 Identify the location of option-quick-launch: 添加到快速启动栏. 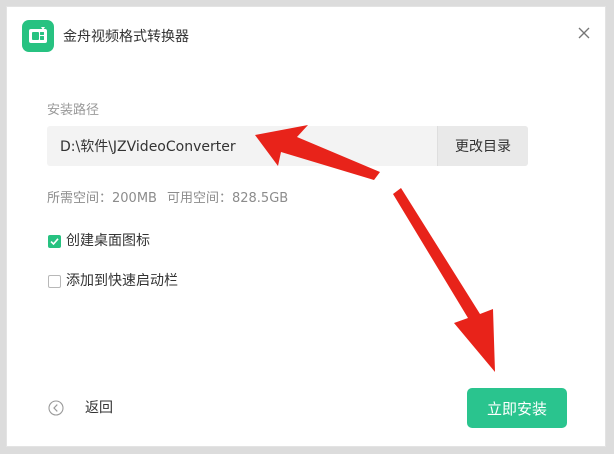
(113, 281).